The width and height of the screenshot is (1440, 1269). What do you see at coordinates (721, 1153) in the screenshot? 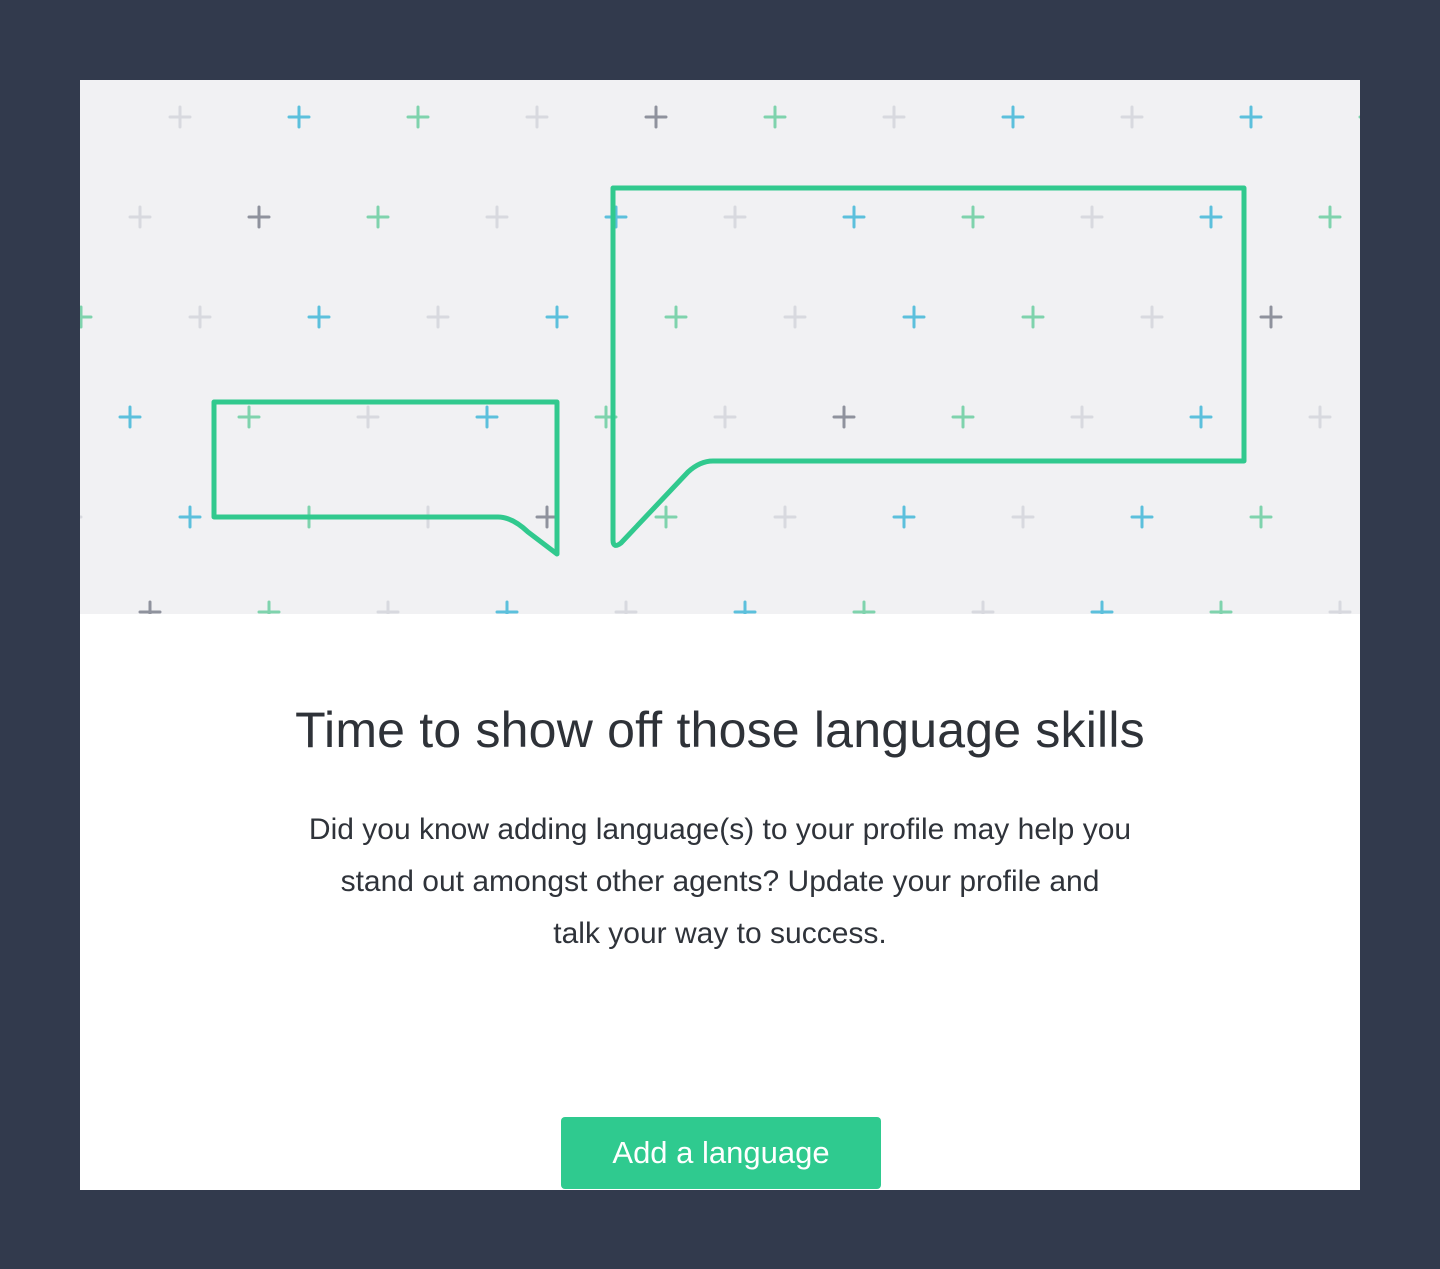
I see `add-language-button: Add a language` at bounding box center [721, 1153].